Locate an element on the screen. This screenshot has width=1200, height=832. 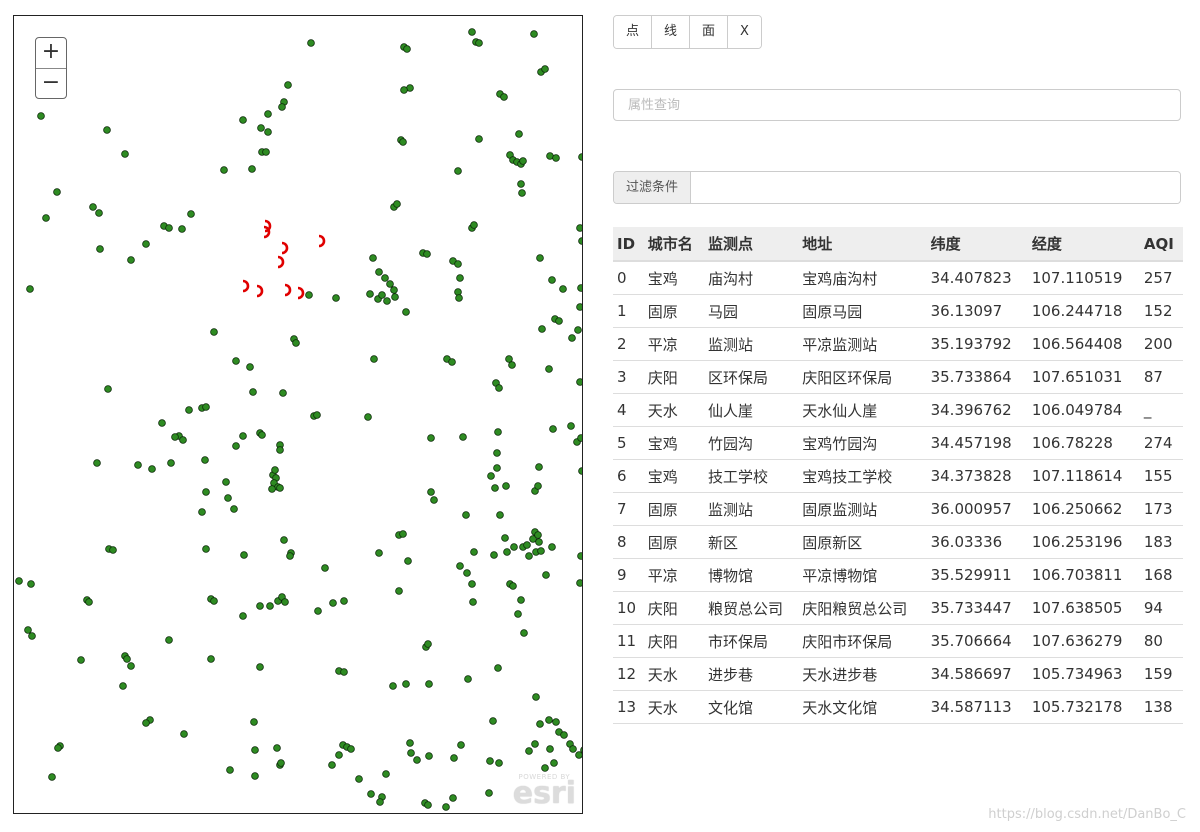
table-row: 13 天水 文化馆 天水文化馆 34.587113 105.732178 138 is located at coordinates (898, 707).